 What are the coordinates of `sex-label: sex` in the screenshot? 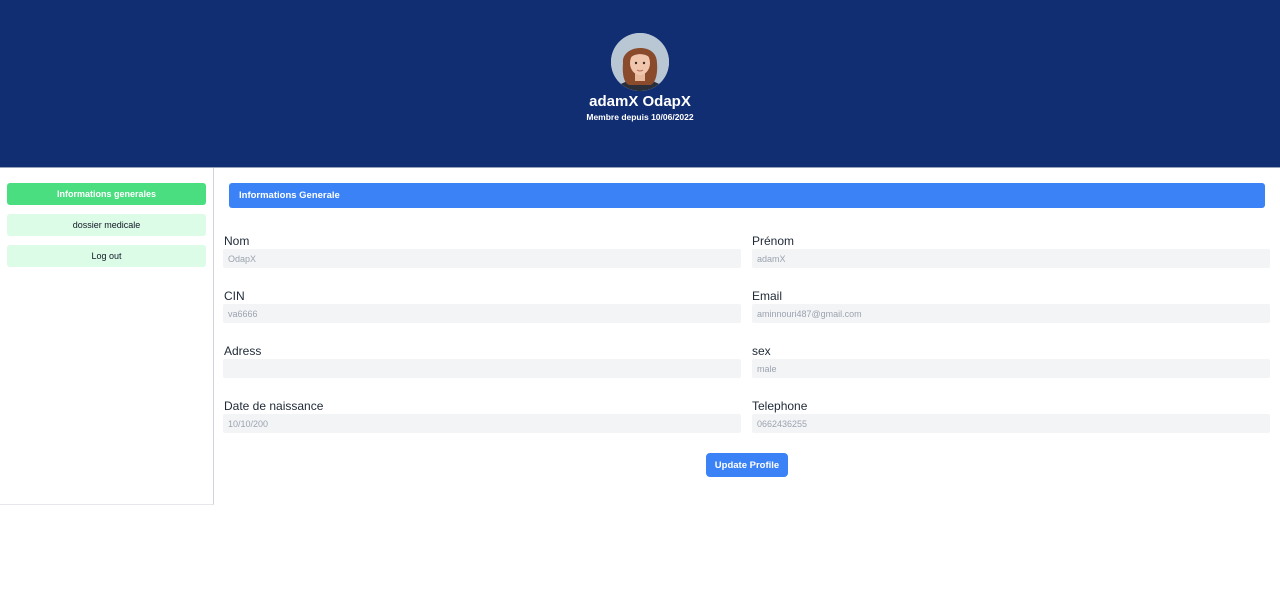 It's located at (761, 351).